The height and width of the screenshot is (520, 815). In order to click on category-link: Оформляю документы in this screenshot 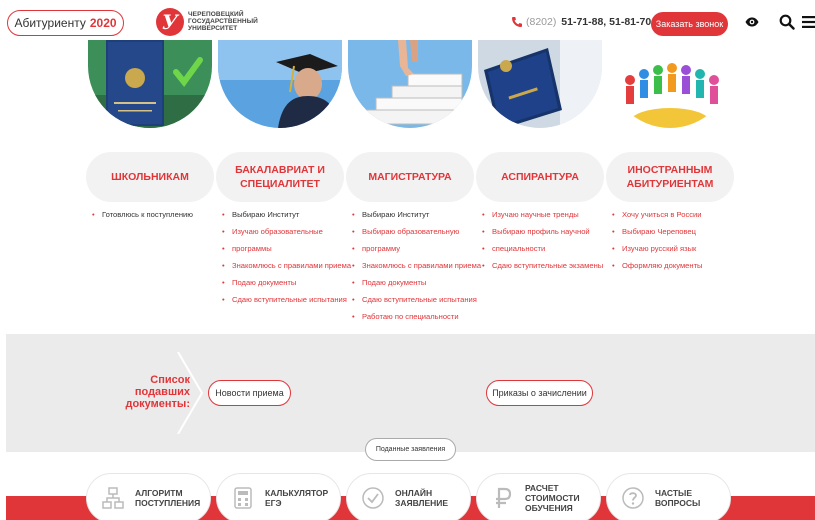, I will do `click(679, 265)`.